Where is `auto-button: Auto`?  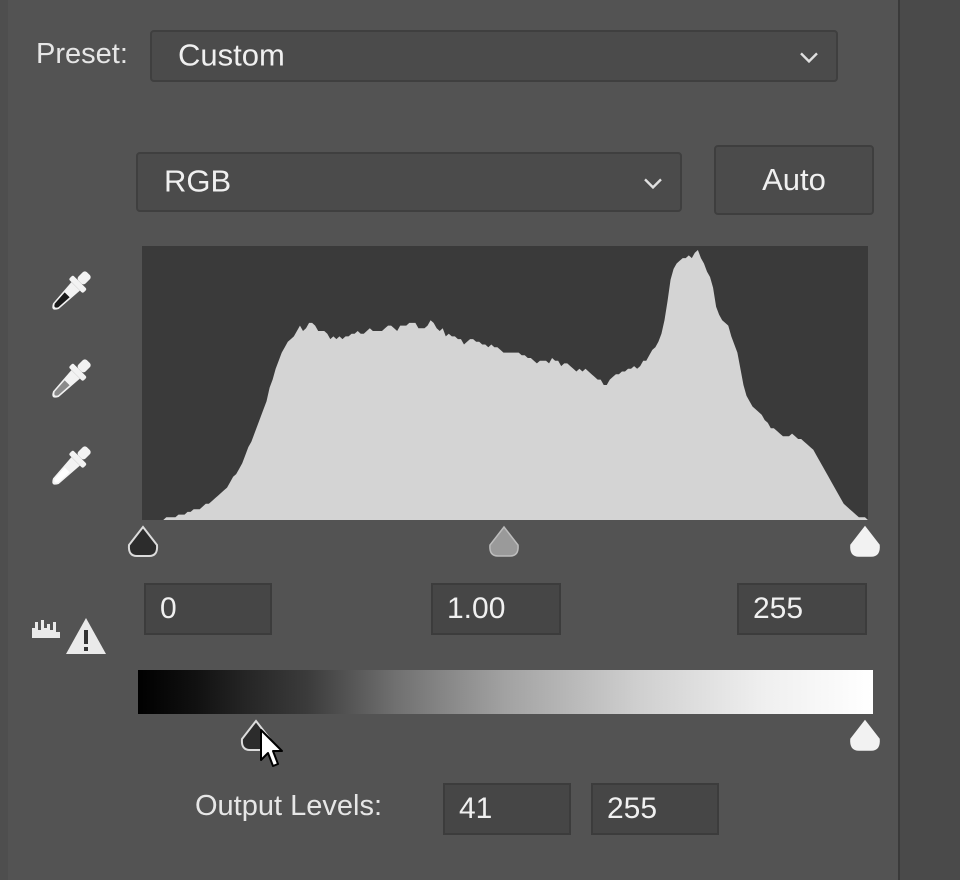 auto-button: Auto is located at coordinates (794, 180).